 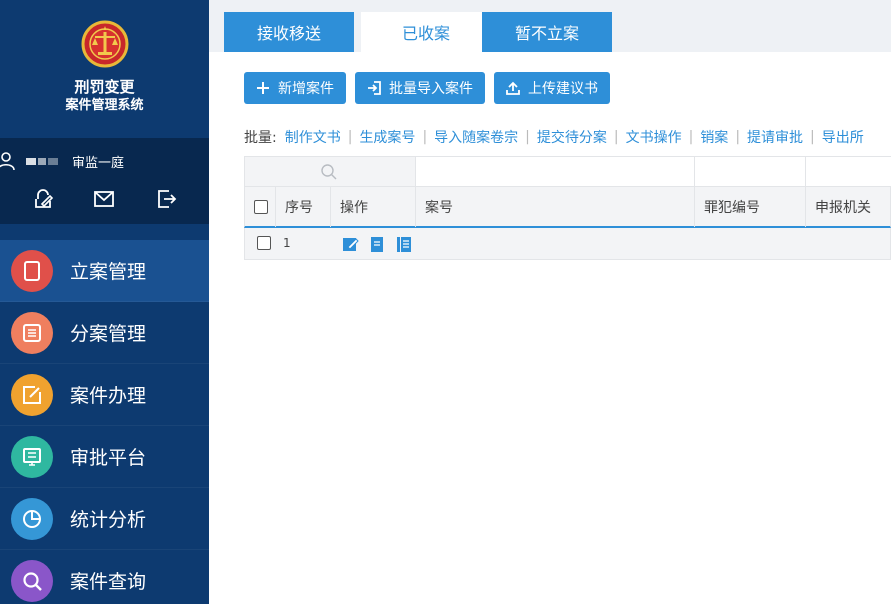 What do you see at coordinates (387, 137) in the screenshot?
I see `batch-generate-case-number: 生成案号` at bounding box center [387, 137].